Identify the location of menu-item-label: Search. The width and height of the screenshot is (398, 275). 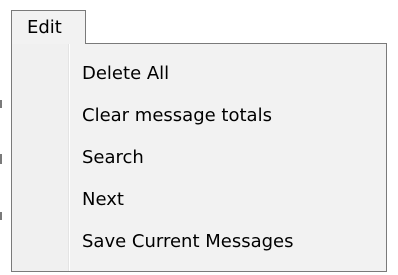
(113, 157).